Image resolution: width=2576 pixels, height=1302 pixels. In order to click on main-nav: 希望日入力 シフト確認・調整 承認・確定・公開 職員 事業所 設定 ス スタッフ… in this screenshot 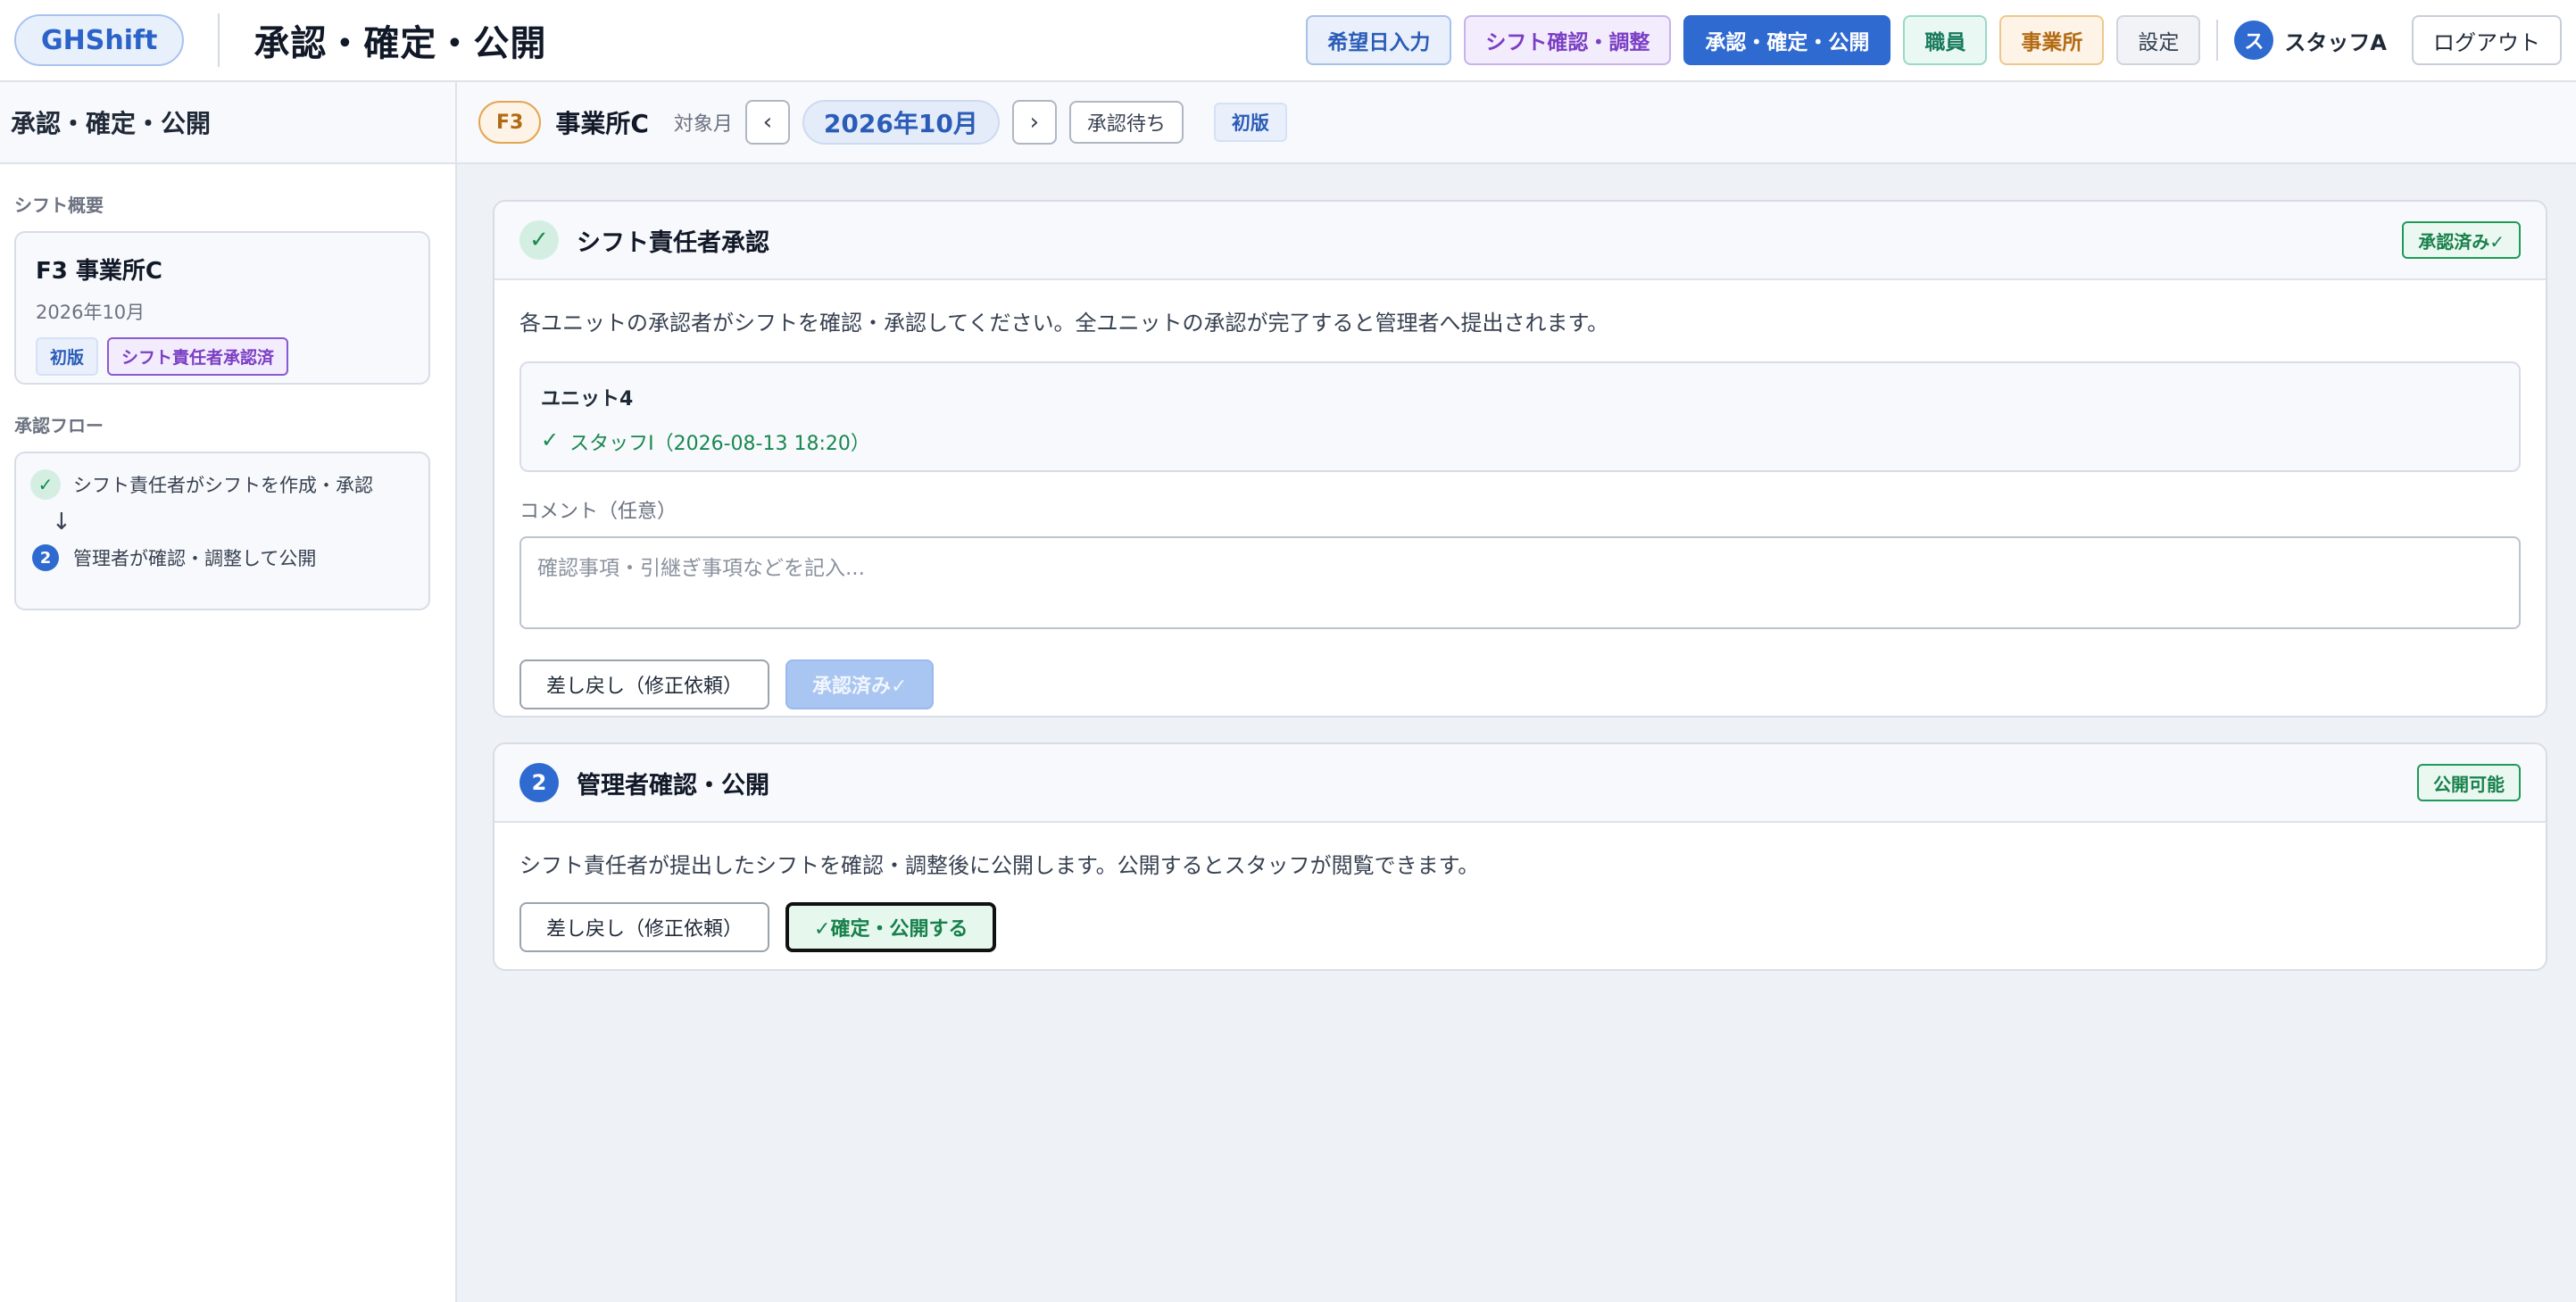, I will do `click(1934, 40)`.